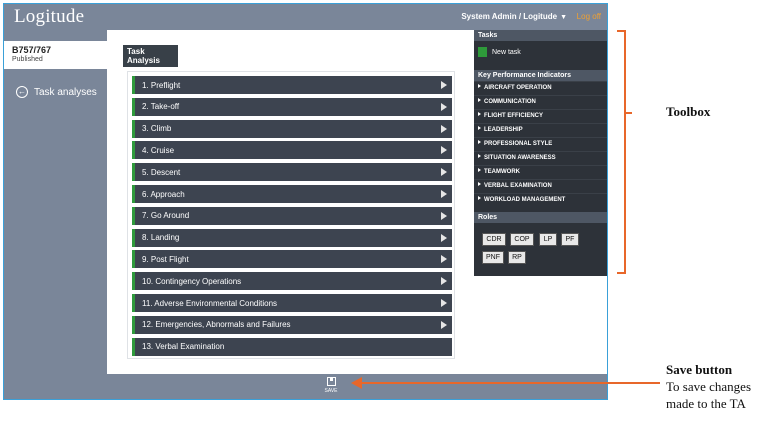 The width and height of the screenshot is (782, 423). What do you see at coordinates (494, 239) in the screenshot?
I see `role-chip: CDR` at bounding box center [494, 239].